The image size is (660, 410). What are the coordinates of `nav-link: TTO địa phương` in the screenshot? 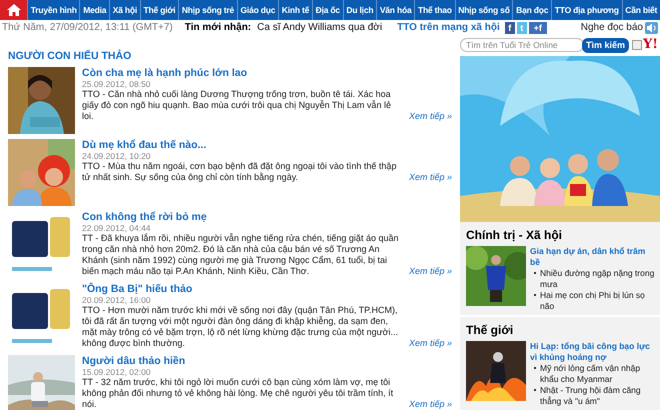 It's located at (586, 10).